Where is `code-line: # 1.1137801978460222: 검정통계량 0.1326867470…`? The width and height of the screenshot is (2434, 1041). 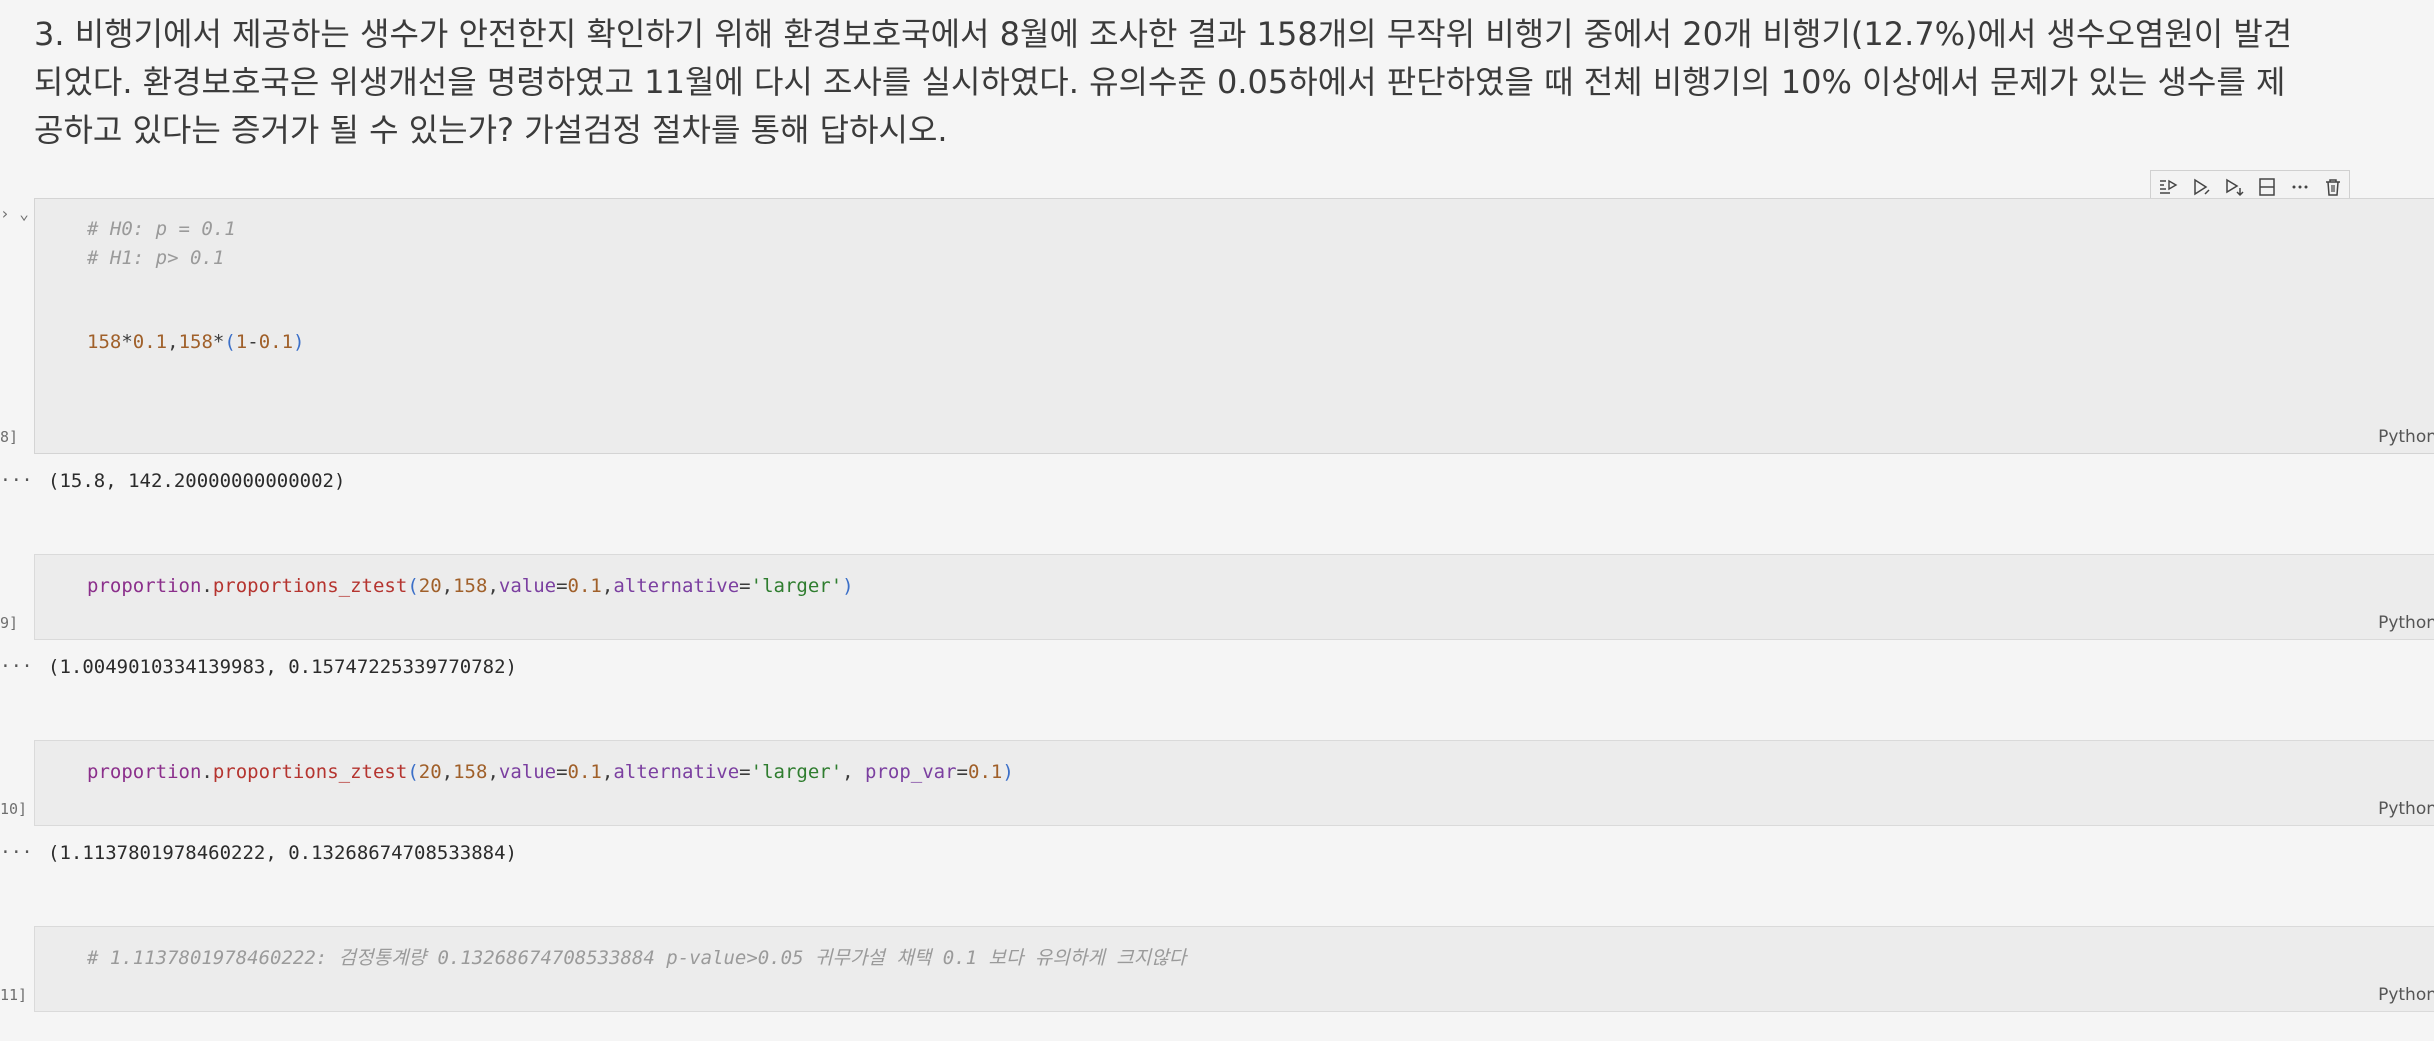 code-line: # 1.1137801978460222: 검정통계량 0.1326867470… is located at coordinates (636, 958).